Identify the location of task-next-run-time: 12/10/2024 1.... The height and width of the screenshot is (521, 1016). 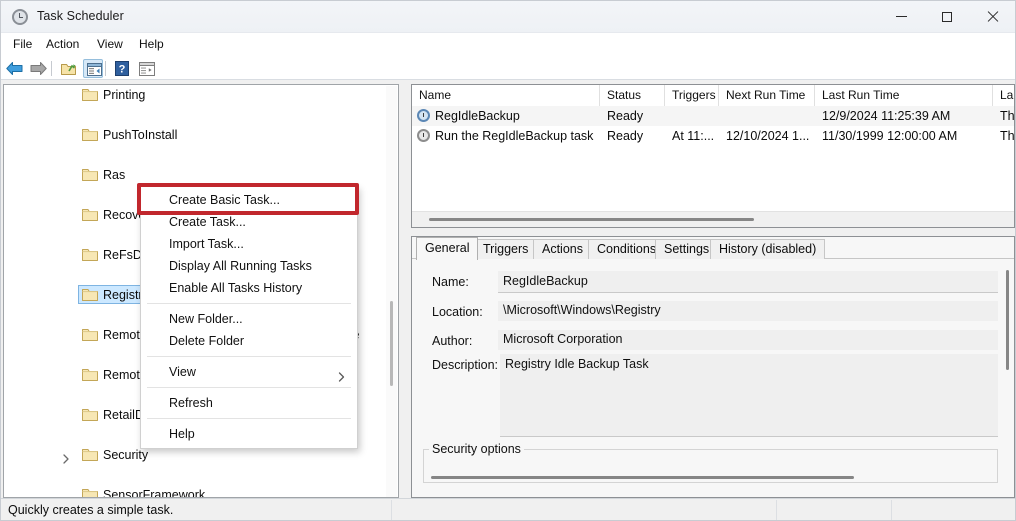
(768, 136).